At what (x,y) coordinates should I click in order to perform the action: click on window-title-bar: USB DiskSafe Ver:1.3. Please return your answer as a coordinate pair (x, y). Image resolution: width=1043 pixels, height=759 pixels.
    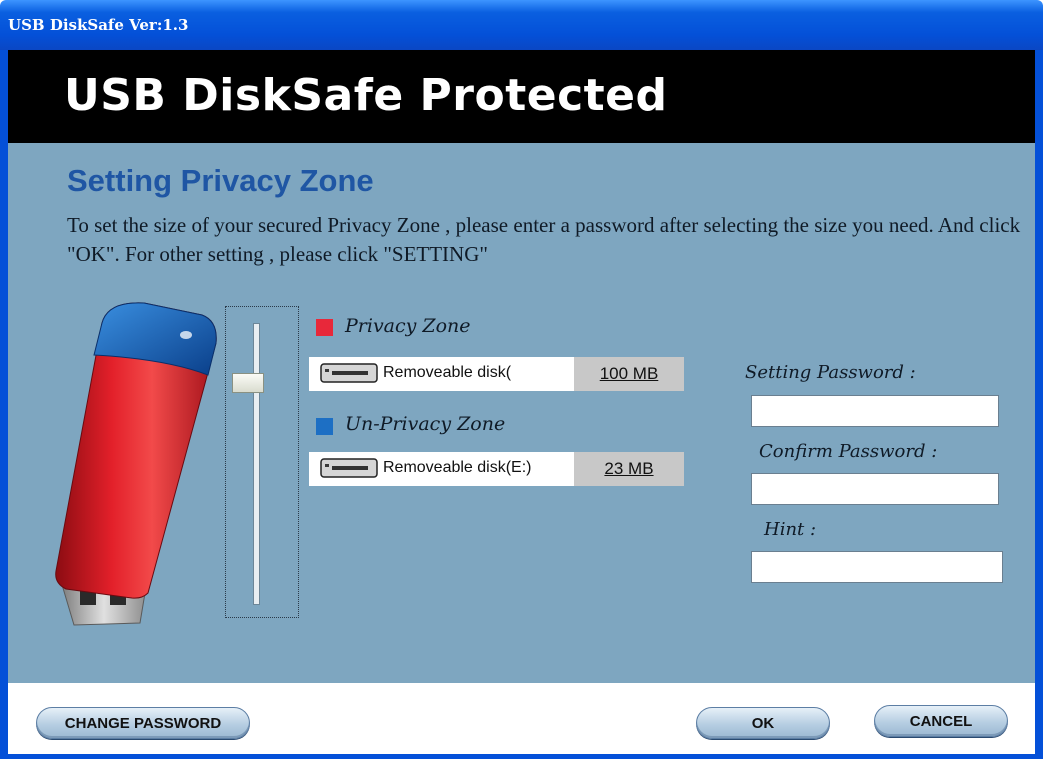
    Looking at the image, I should click on (521, 25).